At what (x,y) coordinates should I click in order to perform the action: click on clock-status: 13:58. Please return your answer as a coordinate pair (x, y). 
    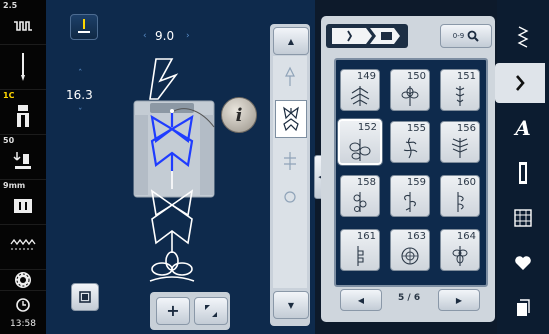
    Looking at the image, I should click on (23, 313).